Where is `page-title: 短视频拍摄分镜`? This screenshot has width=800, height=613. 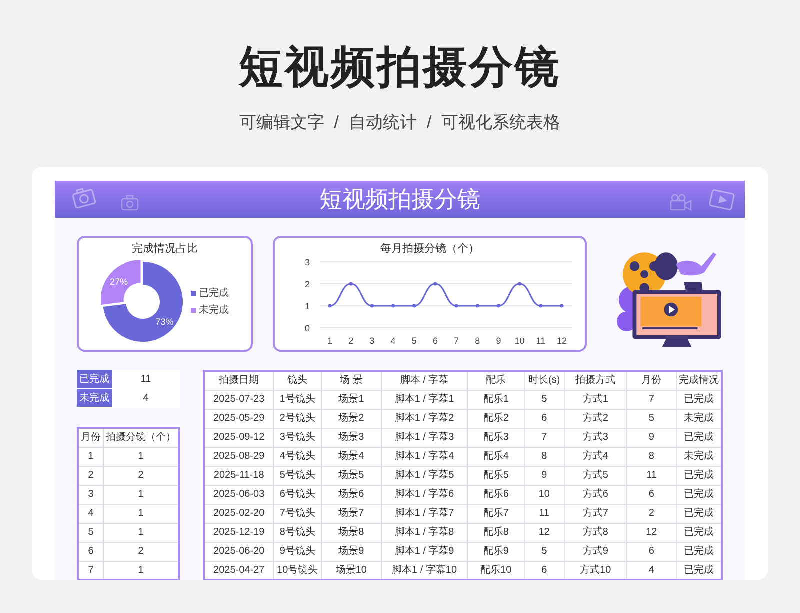
page-title: 短视频拍摄分镜 is located at coordinates (400, 68).